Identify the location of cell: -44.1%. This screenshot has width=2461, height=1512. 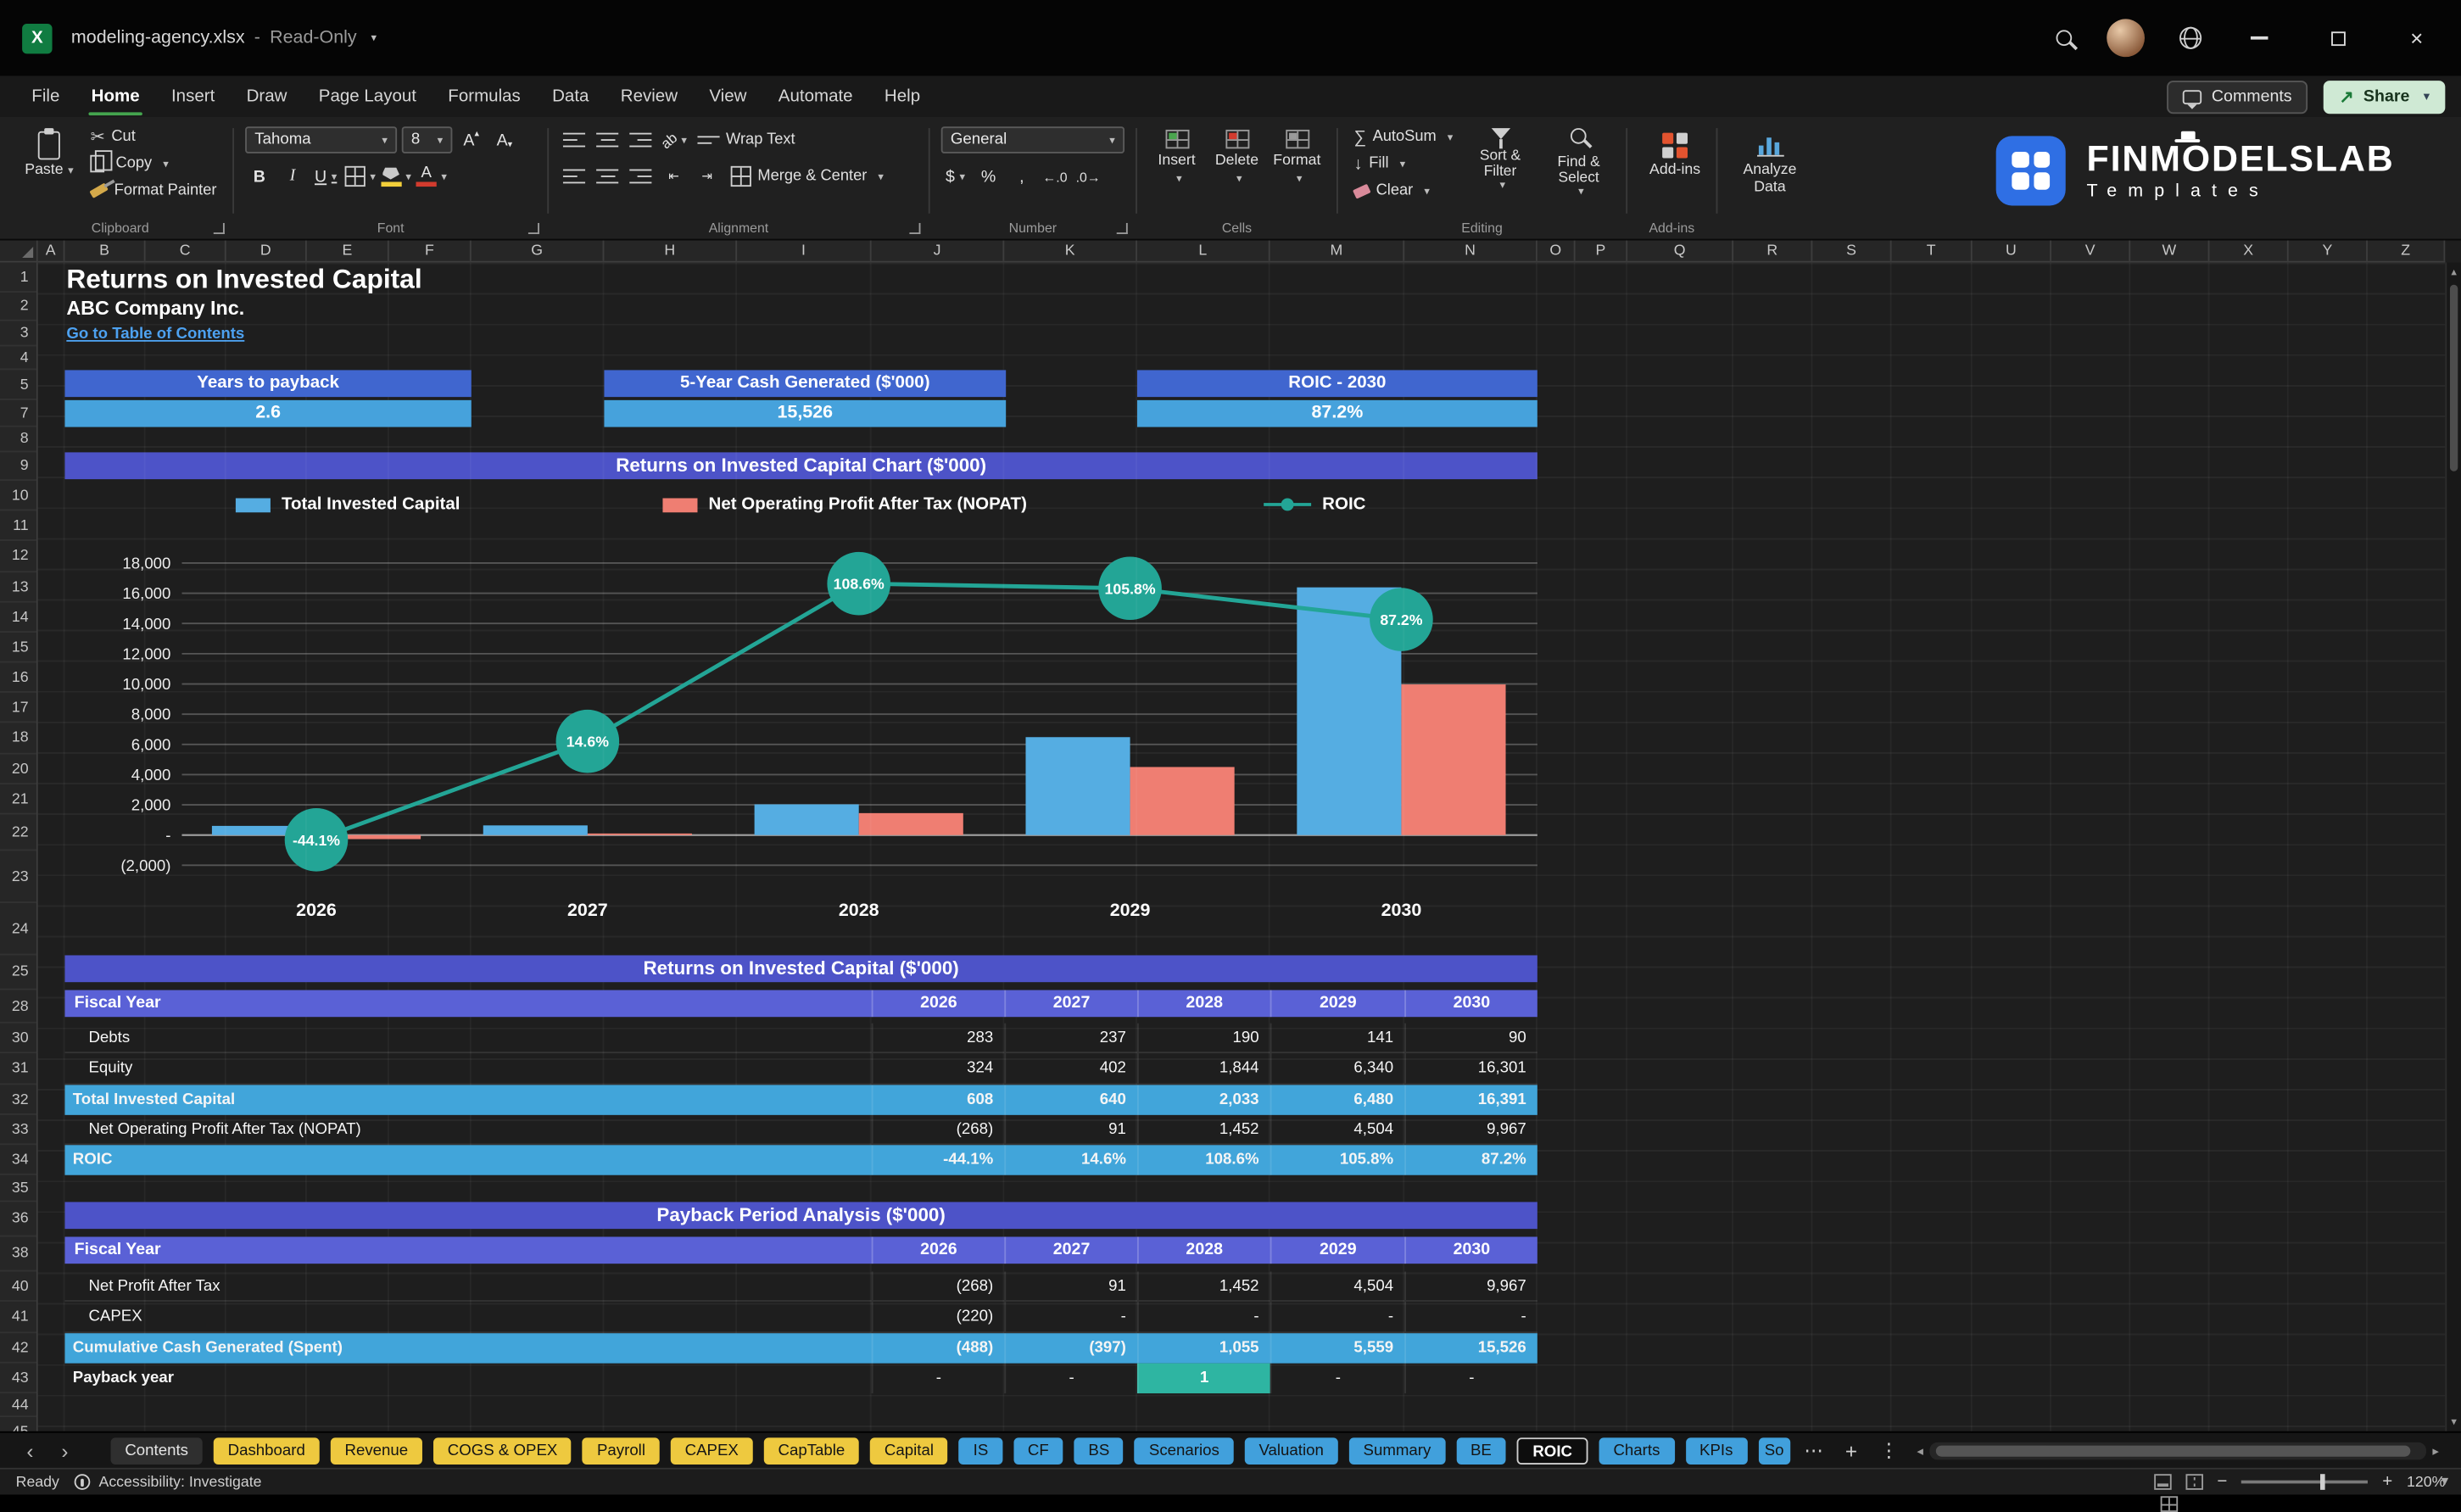
(938, 1160).